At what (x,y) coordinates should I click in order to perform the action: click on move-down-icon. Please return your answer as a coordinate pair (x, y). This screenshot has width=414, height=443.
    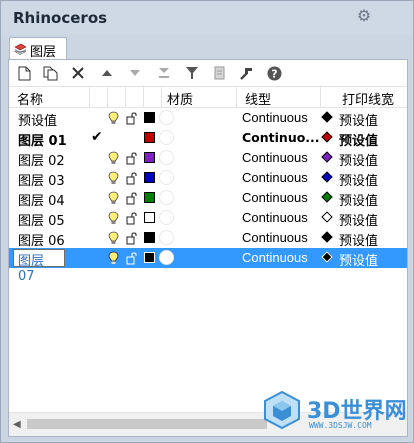
    Looking at the image, I should click on (135, 73).